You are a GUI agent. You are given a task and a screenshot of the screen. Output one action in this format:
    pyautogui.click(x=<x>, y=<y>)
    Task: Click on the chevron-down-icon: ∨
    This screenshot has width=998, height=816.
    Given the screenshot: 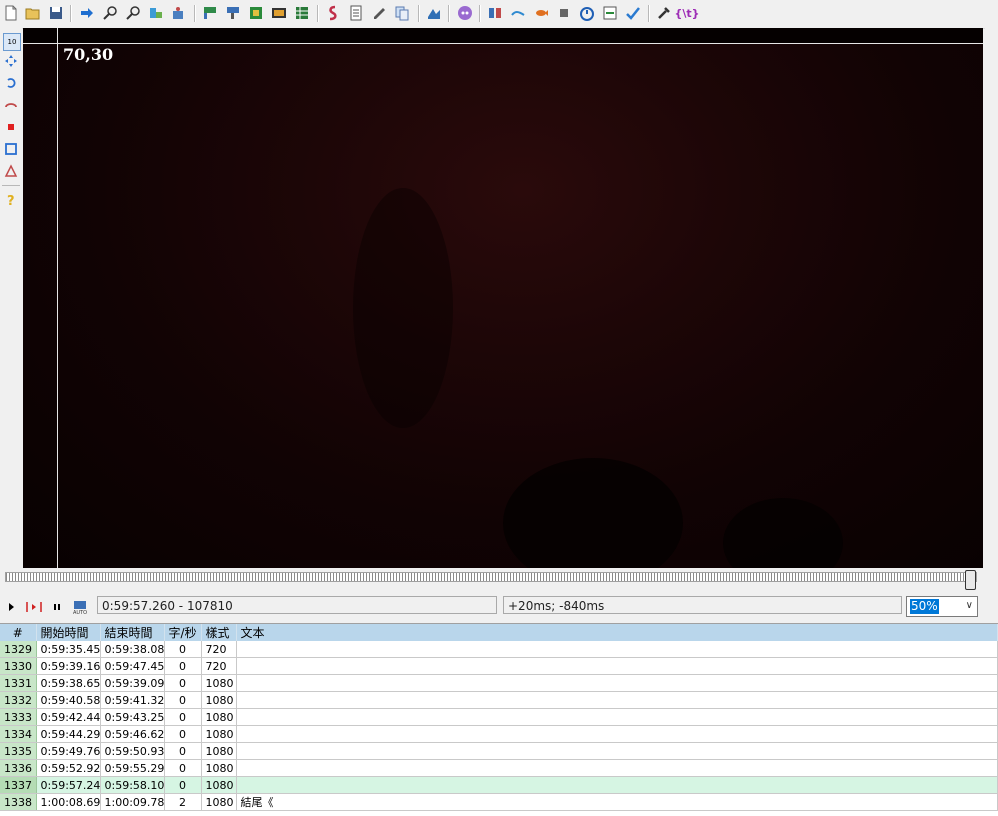 What is the action you would take?
    pyautogui.click(x=969, y=605)
    